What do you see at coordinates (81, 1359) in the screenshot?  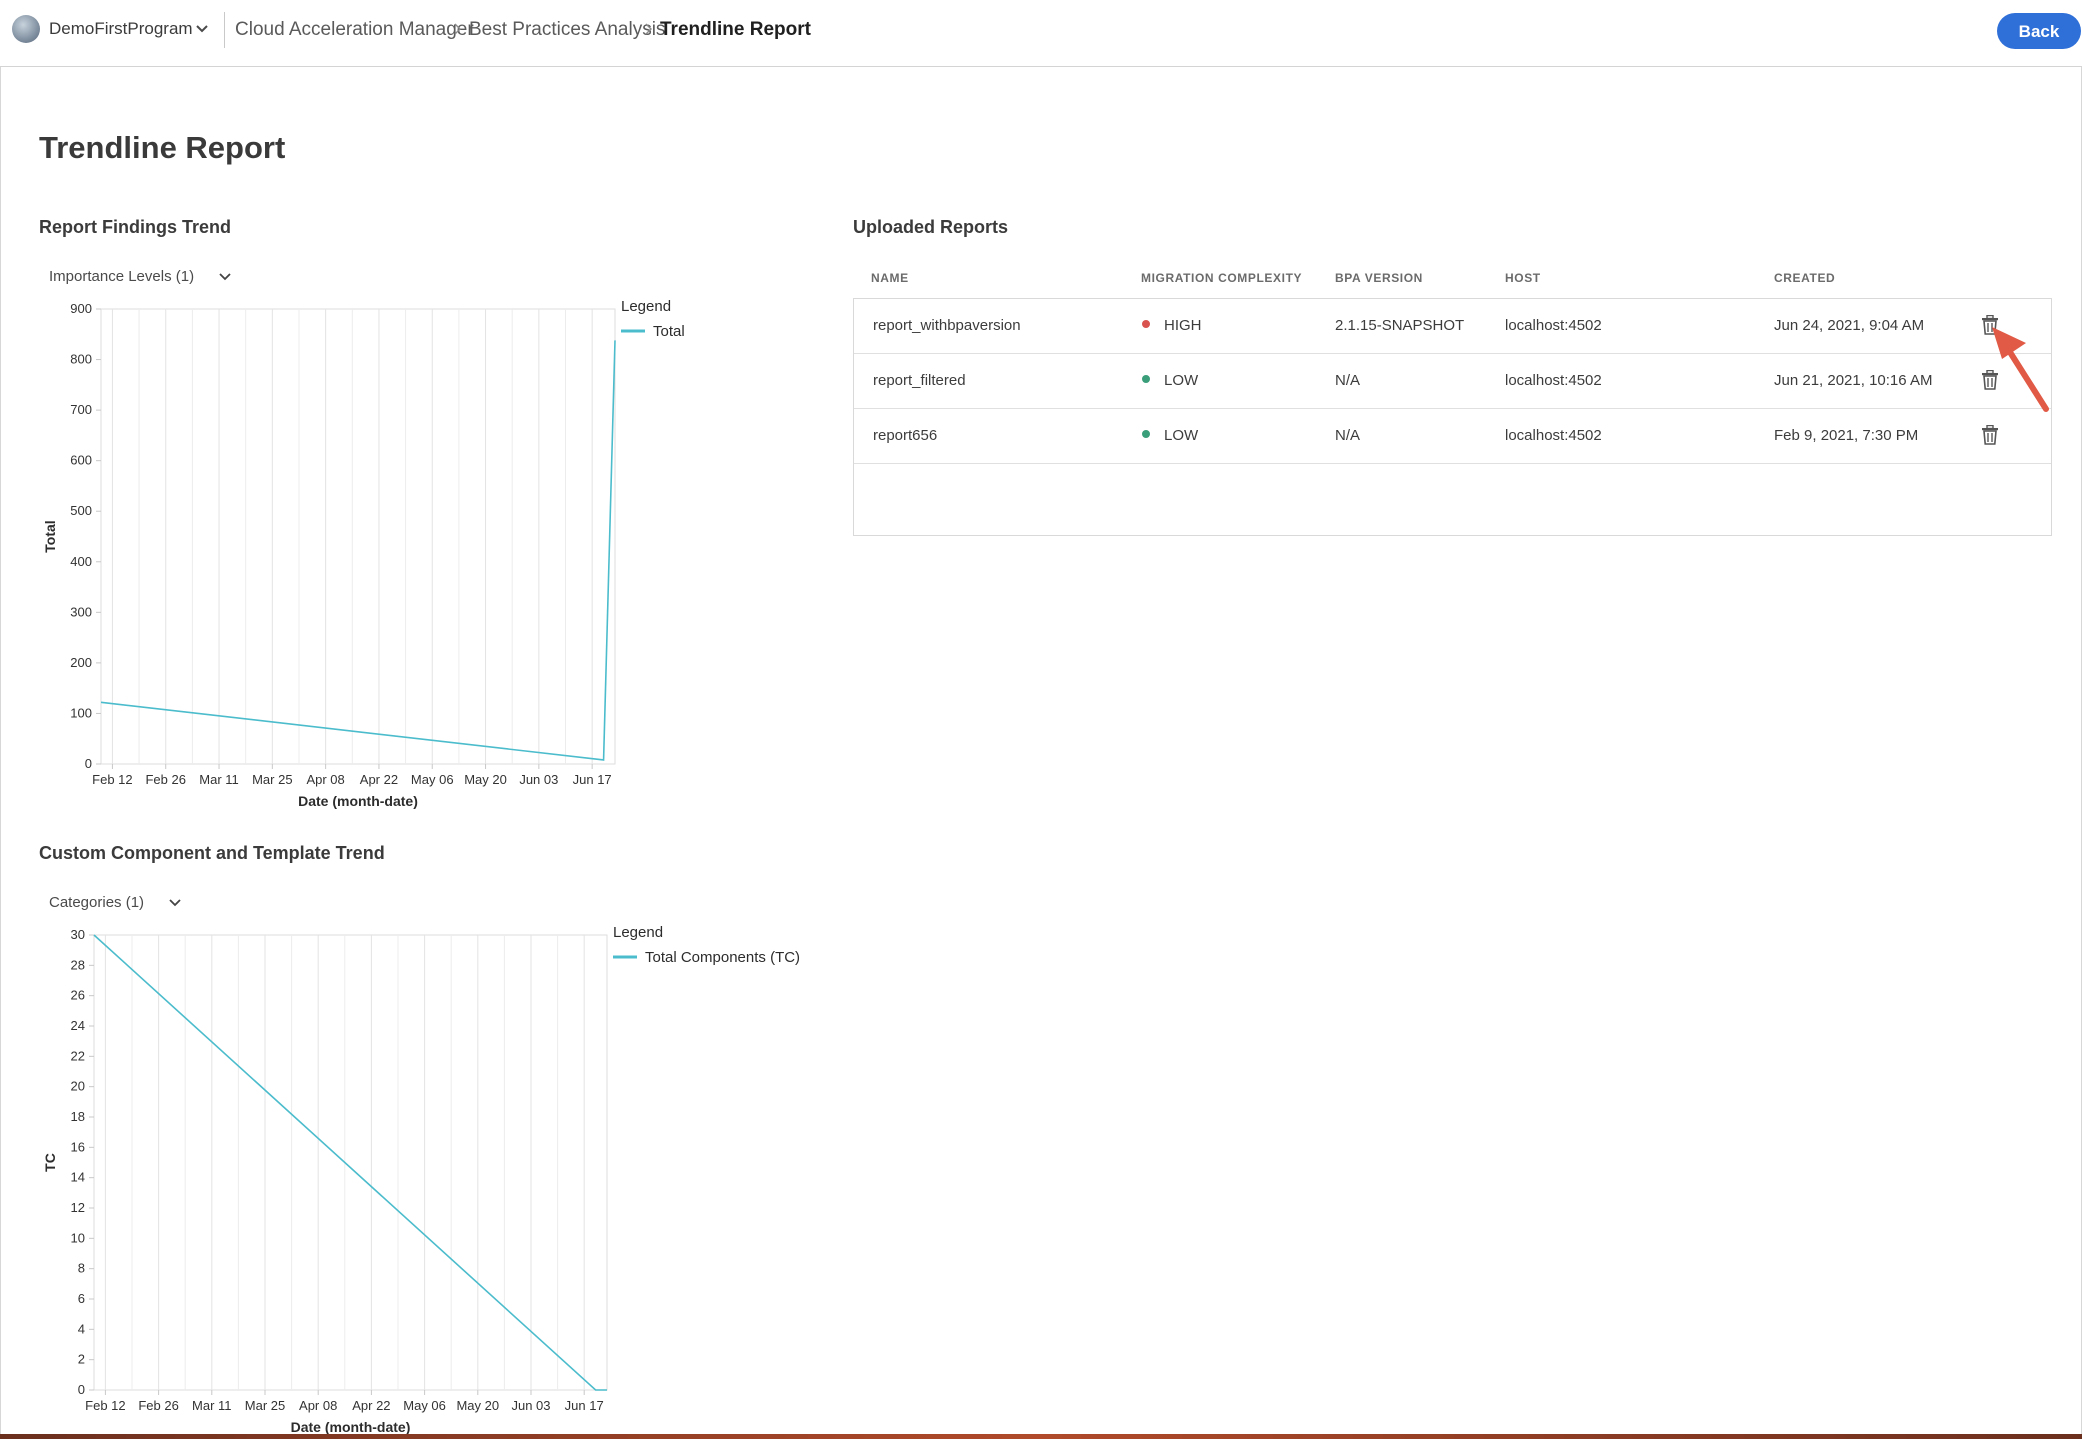 I see `y-tick-label: 2` at bounding box center [81, 1359].